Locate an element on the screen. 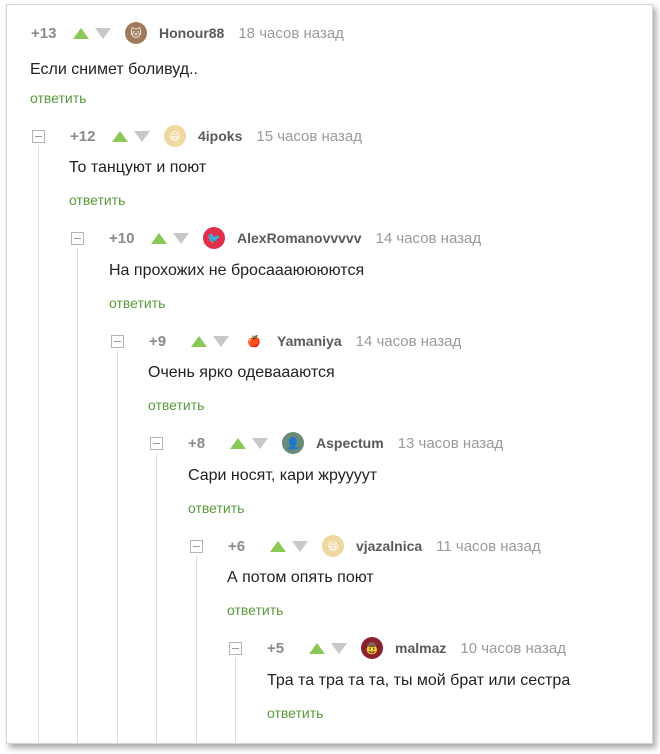  comment-header: +13 🐱 Honour88 18 часов назад is located at coordinates (187, 33).